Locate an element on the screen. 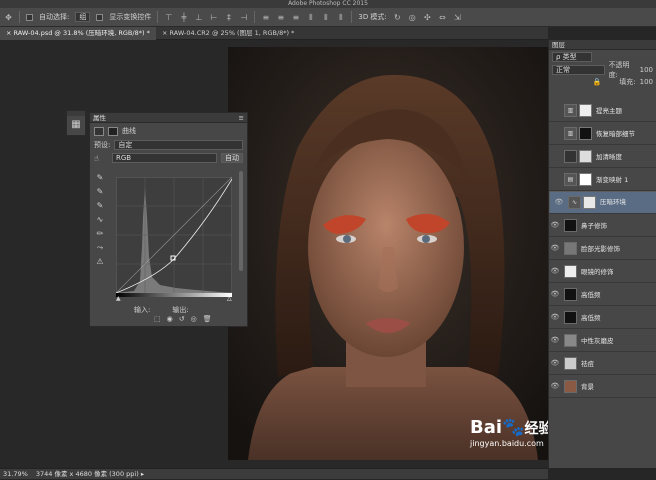 The image size is (656, 480). fill-label: 填充: is located at coordinates (627, 81).